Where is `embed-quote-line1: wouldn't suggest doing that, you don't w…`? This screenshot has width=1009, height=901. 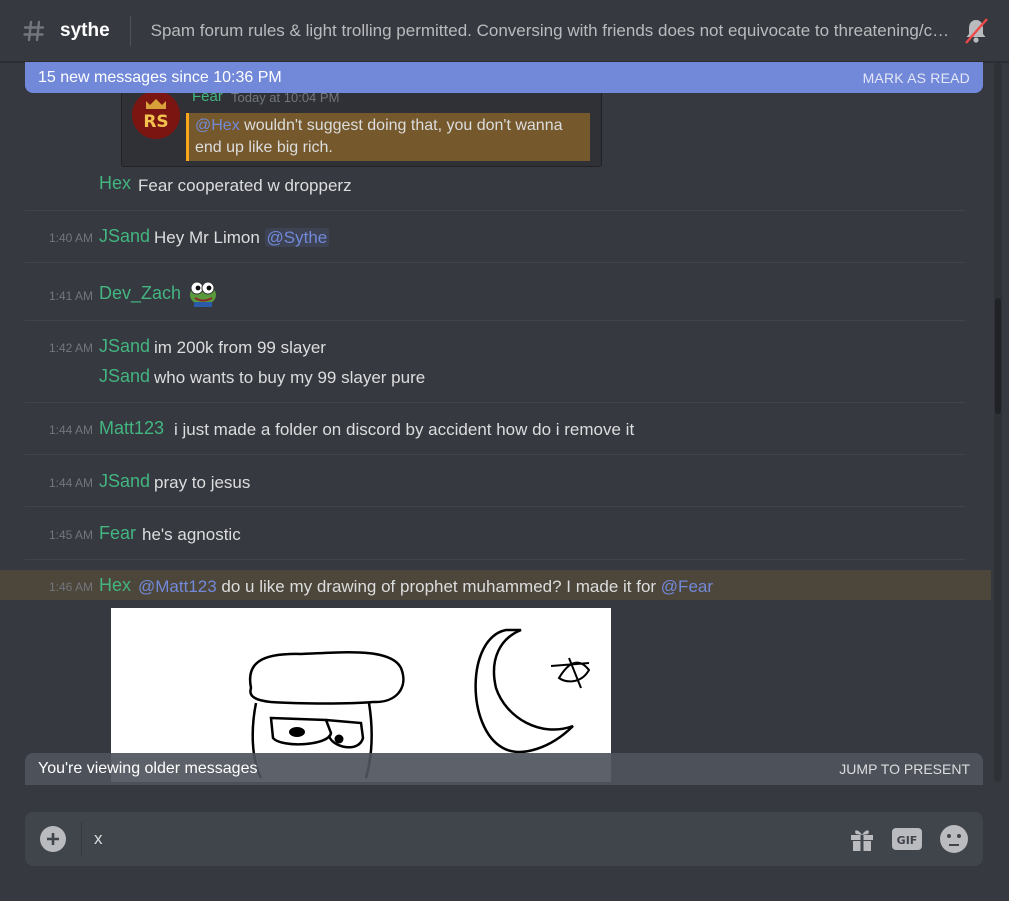
embed-quote-line1: wouldn't suggest doing that, you don't w… is located at coordinates (401, 125).